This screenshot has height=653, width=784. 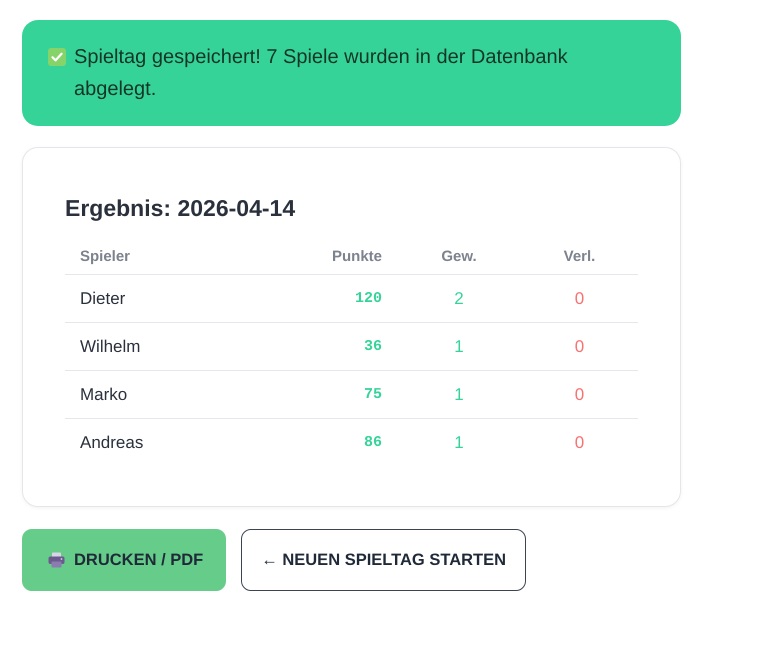 I want to click on check-icon, so click(x=57, y=57).